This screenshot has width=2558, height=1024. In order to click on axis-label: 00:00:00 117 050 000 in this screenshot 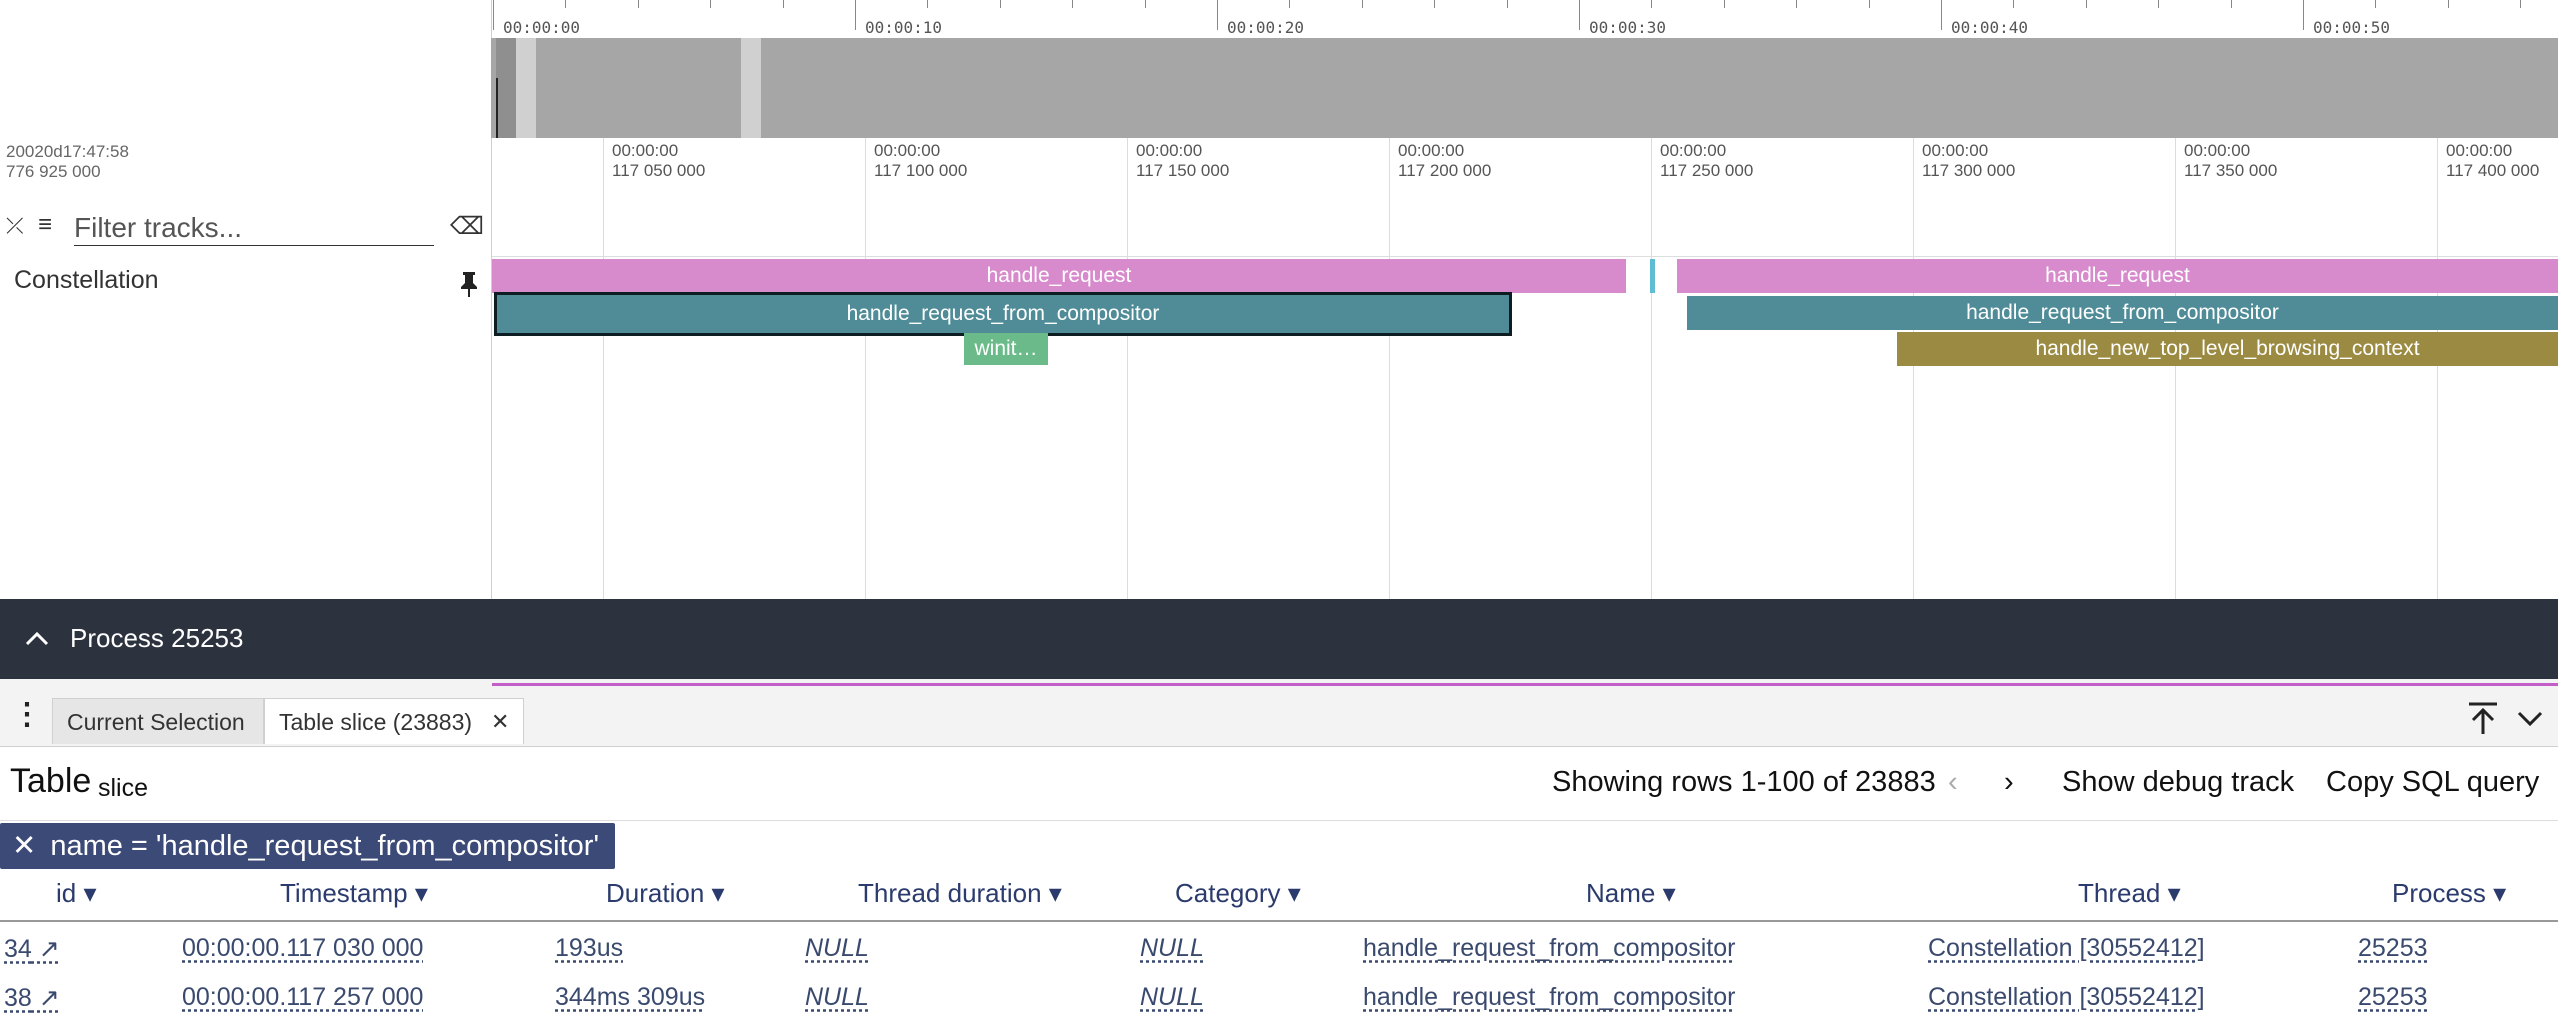, I will do `click(659, 160)`.